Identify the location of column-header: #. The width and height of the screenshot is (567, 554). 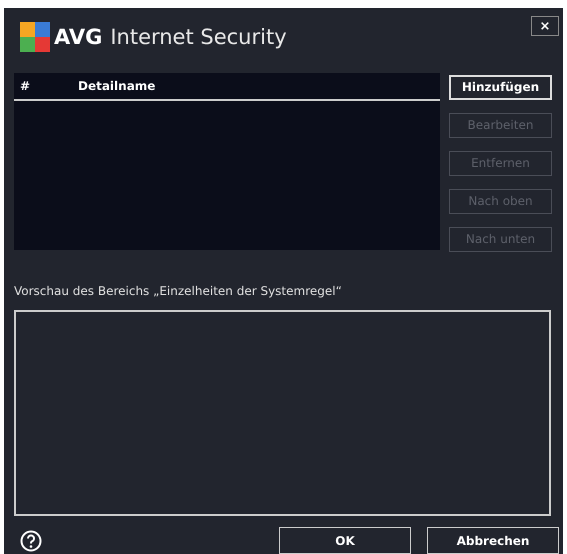
(25, 86).